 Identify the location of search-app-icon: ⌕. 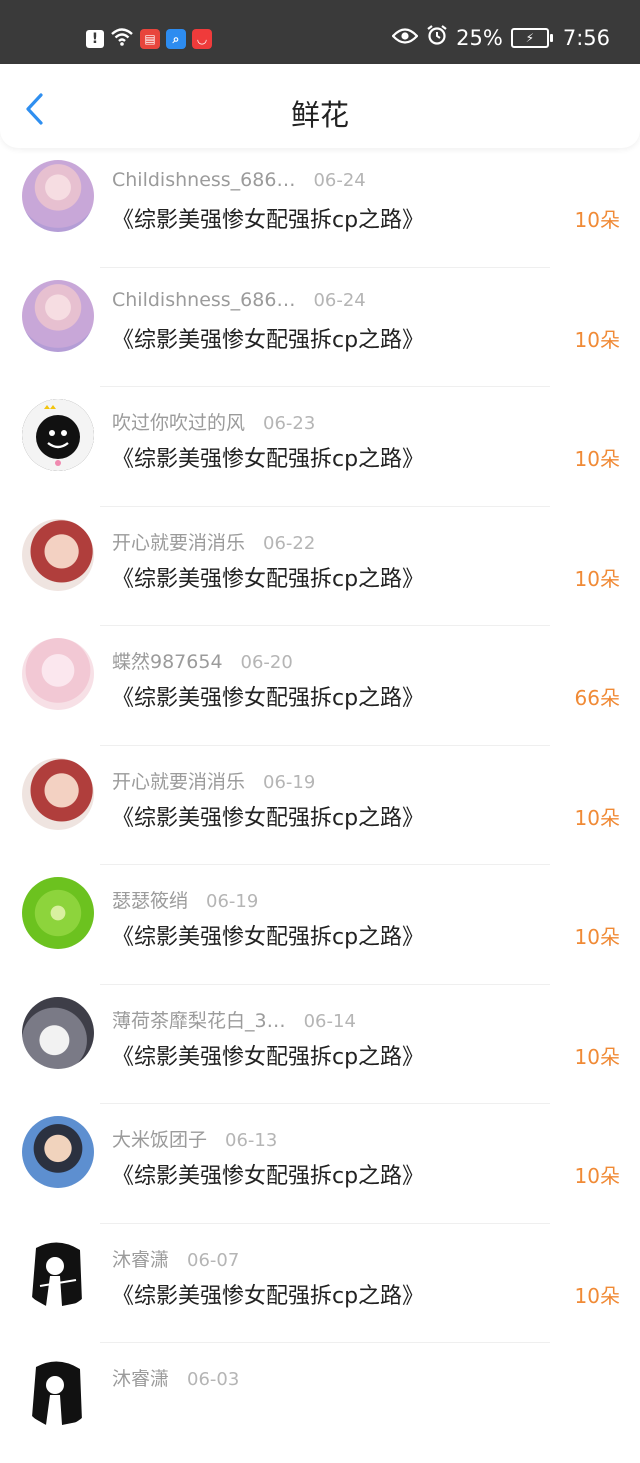
(176, 39).